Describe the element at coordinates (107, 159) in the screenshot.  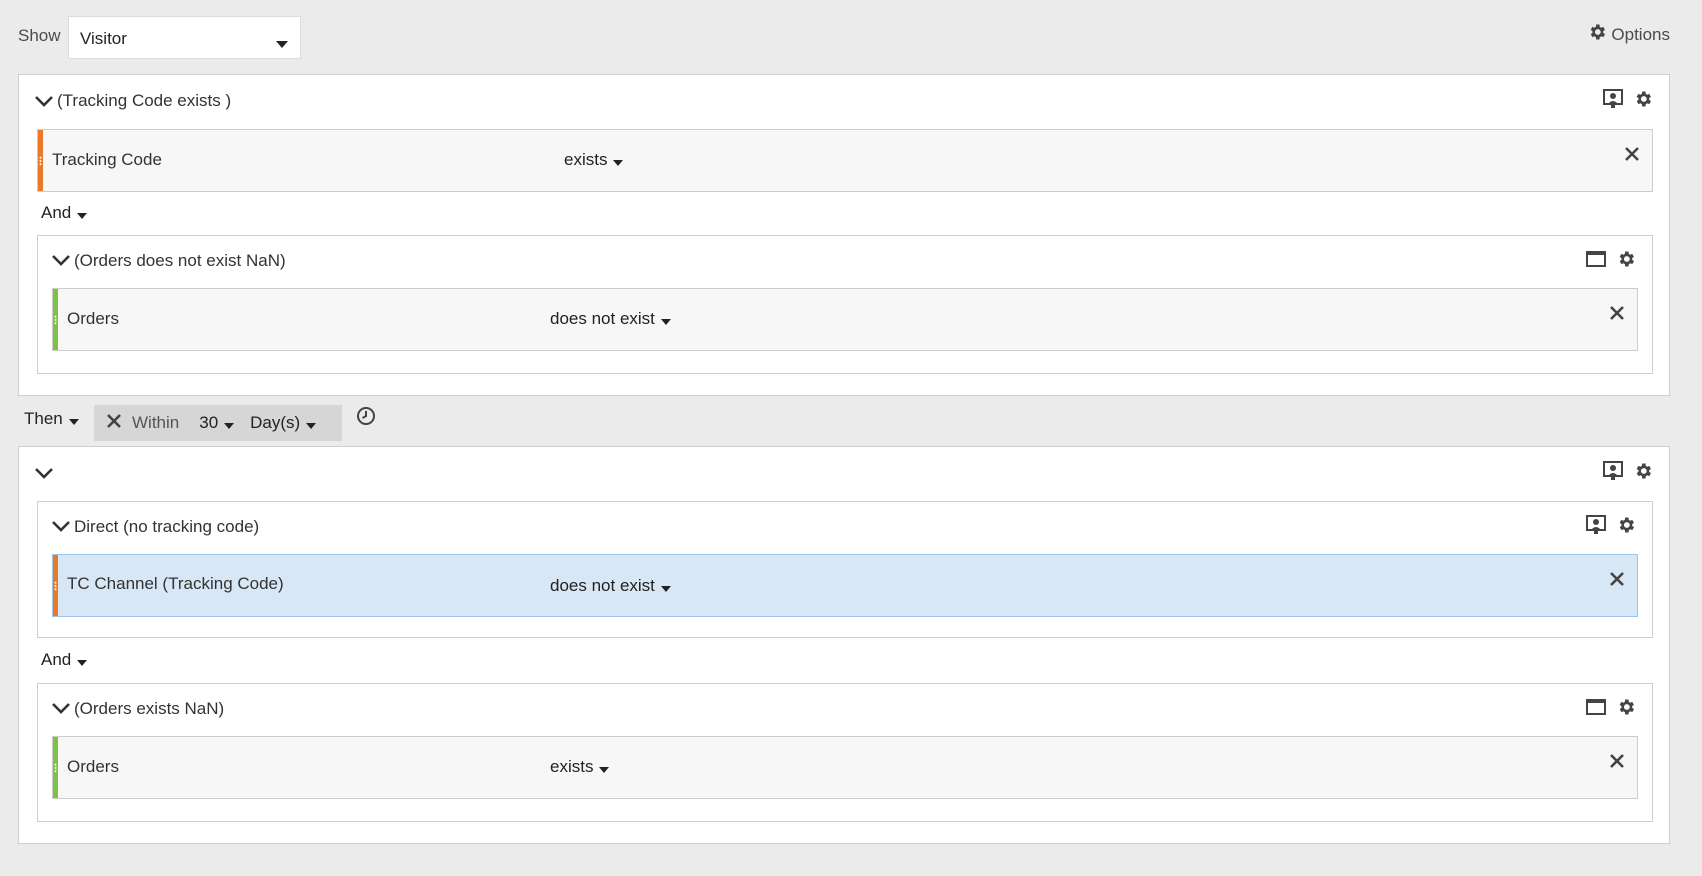
I see `rule-dimension: Tracking Code` at that location.